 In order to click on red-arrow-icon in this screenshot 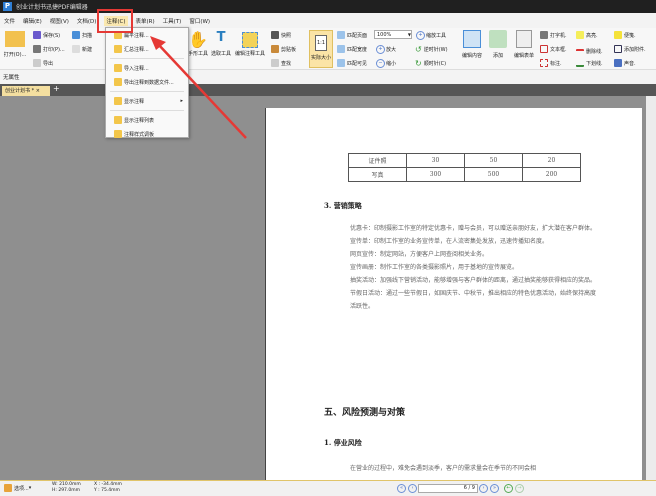, I will do `click(198, 87)`.